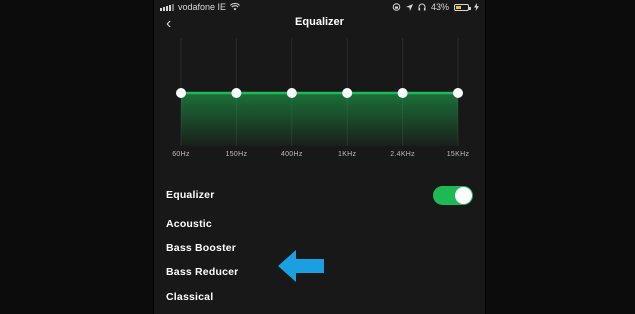 The image size is (635, 314). What do you see at coordinates (202, 272) in the screenshot?
I see `preset-bass-reducer: Bass Reducer` at bounding box center [202, 272].